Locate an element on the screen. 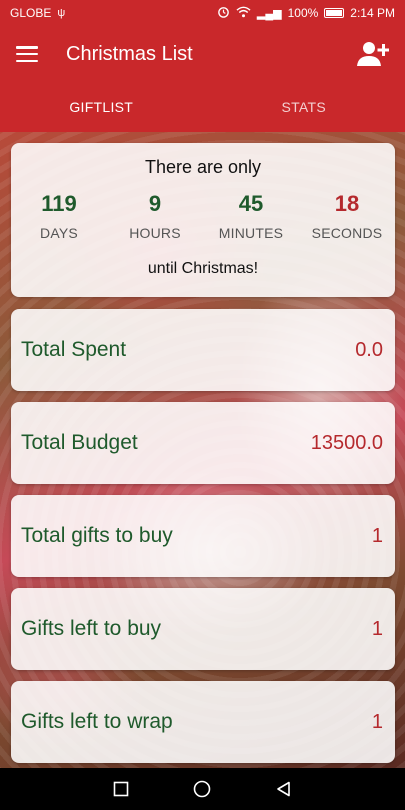 Image resolution: width=405 pixels, height=810 pixels. total-spent-card: Total Spent 0.0 is located at coordinates (203, 350).